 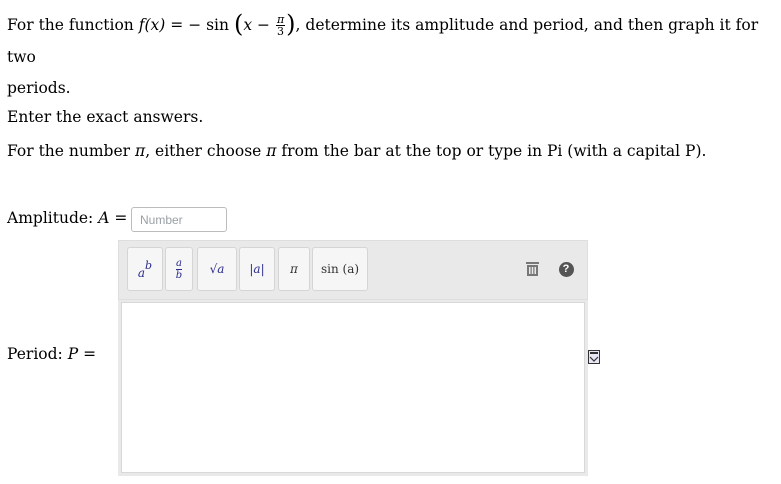 I want to click on help-icon: ?, so click(x=566, y=269).